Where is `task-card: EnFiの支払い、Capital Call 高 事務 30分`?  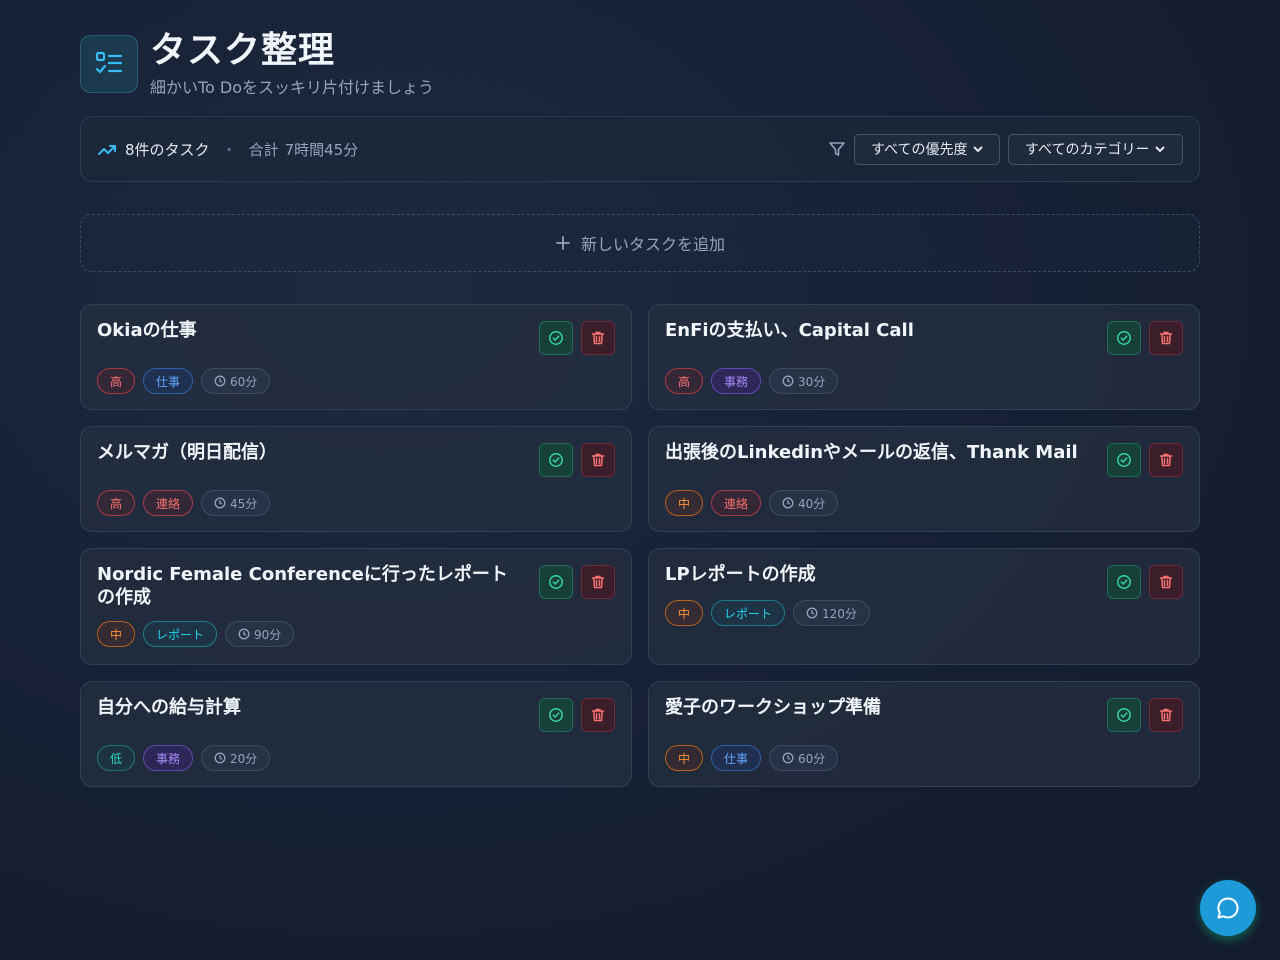 task-card: EnFiの支払い、Capital Call 高 事務 30分 is located at coordinates (924, 357).